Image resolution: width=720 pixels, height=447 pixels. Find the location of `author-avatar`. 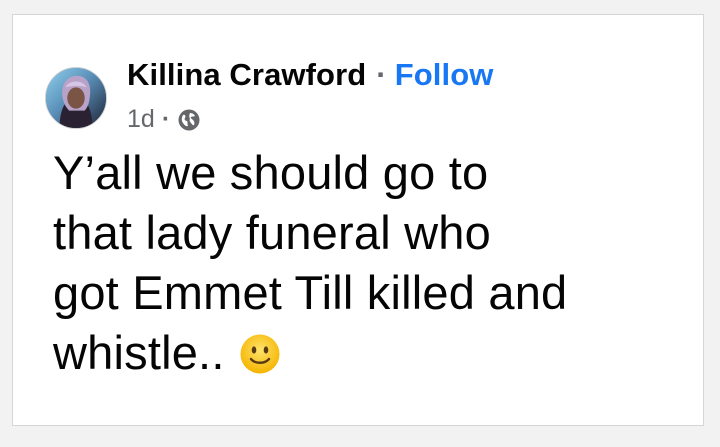

author-avatar is located at coordinates (76, 98).